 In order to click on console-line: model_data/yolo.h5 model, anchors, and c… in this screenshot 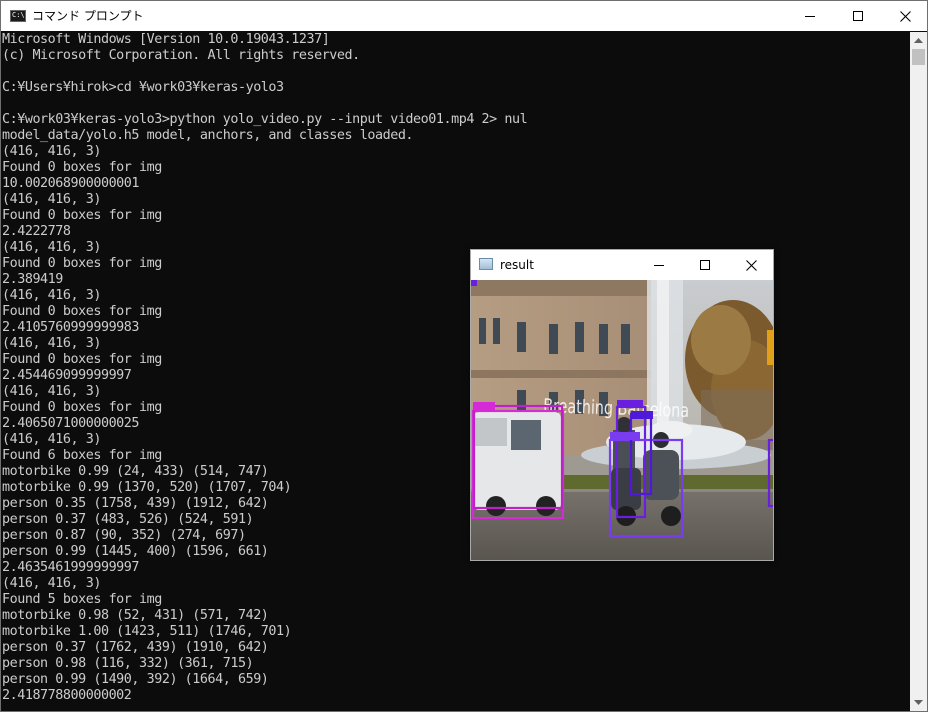, I will do `click(208, 135)`.